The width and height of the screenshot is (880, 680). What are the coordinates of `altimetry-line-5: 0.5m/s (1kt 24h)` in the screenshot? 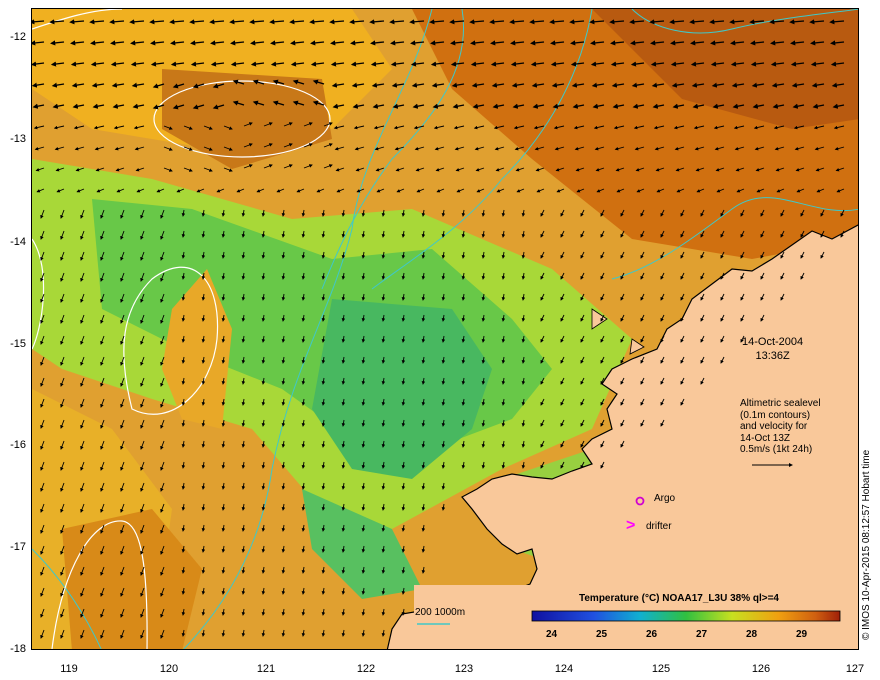 It's located at (776, 449).